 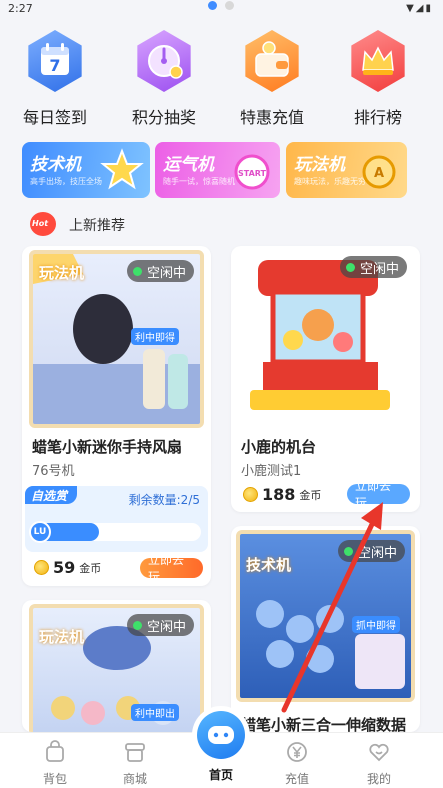 What do you see at coordinates (319, 165) in the screenshot?
I see `banner-title: 玩法机` at bounding box center [319, 165].